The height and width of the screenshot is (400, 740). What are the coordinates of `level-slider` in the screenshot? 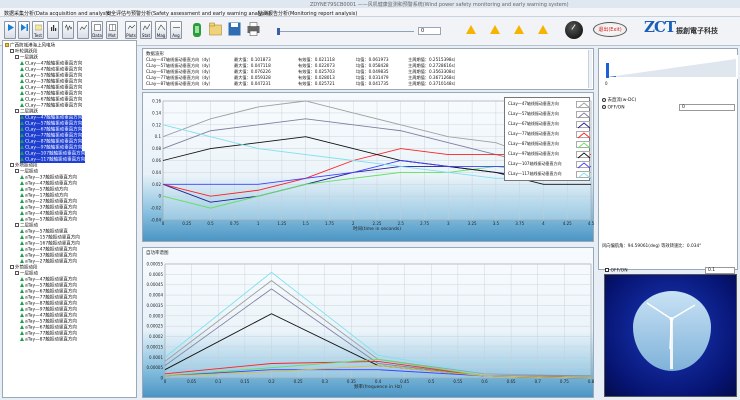 It's located at (669, 67).